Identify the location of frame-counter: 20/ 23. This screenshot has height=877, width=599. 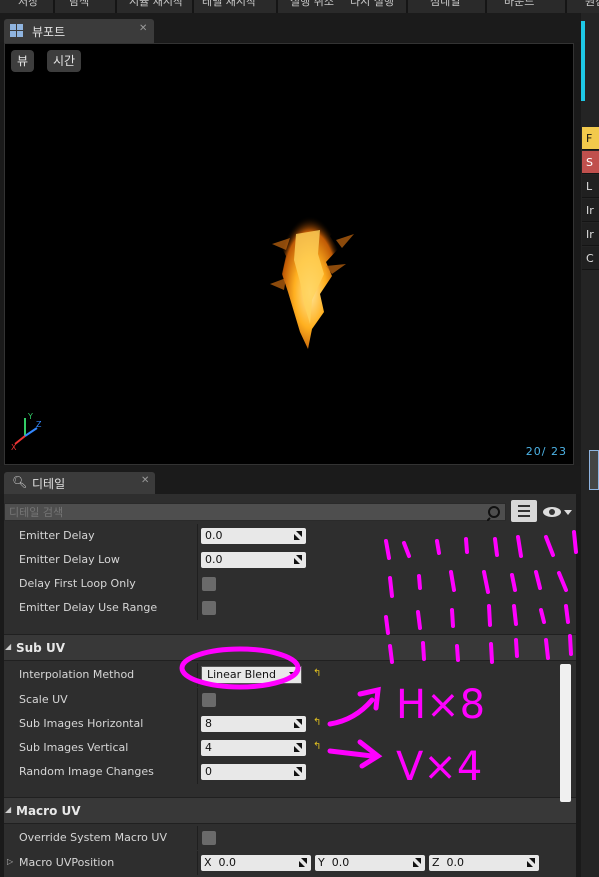
(546, 451).